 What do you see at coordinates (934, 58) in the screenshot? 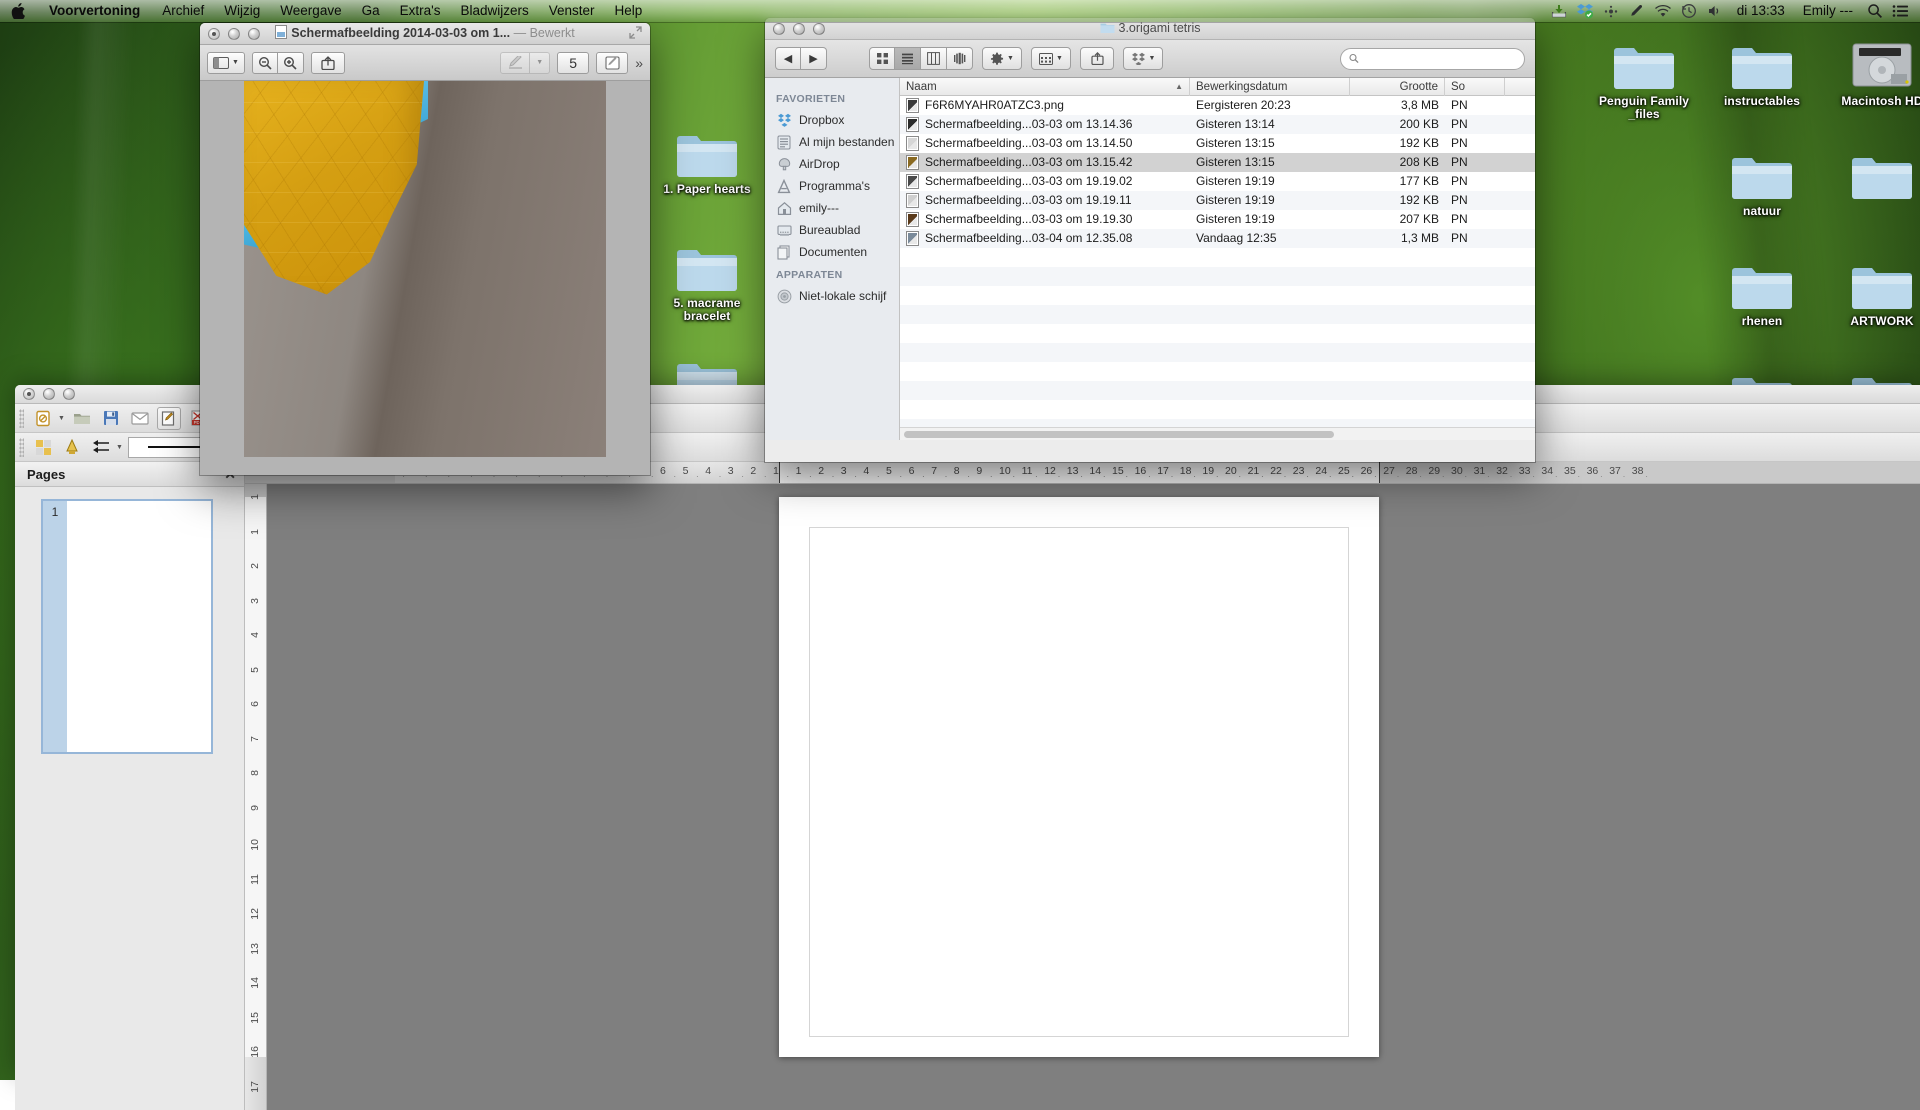
I see `column-view-icon` at bounding box center [934, 58].